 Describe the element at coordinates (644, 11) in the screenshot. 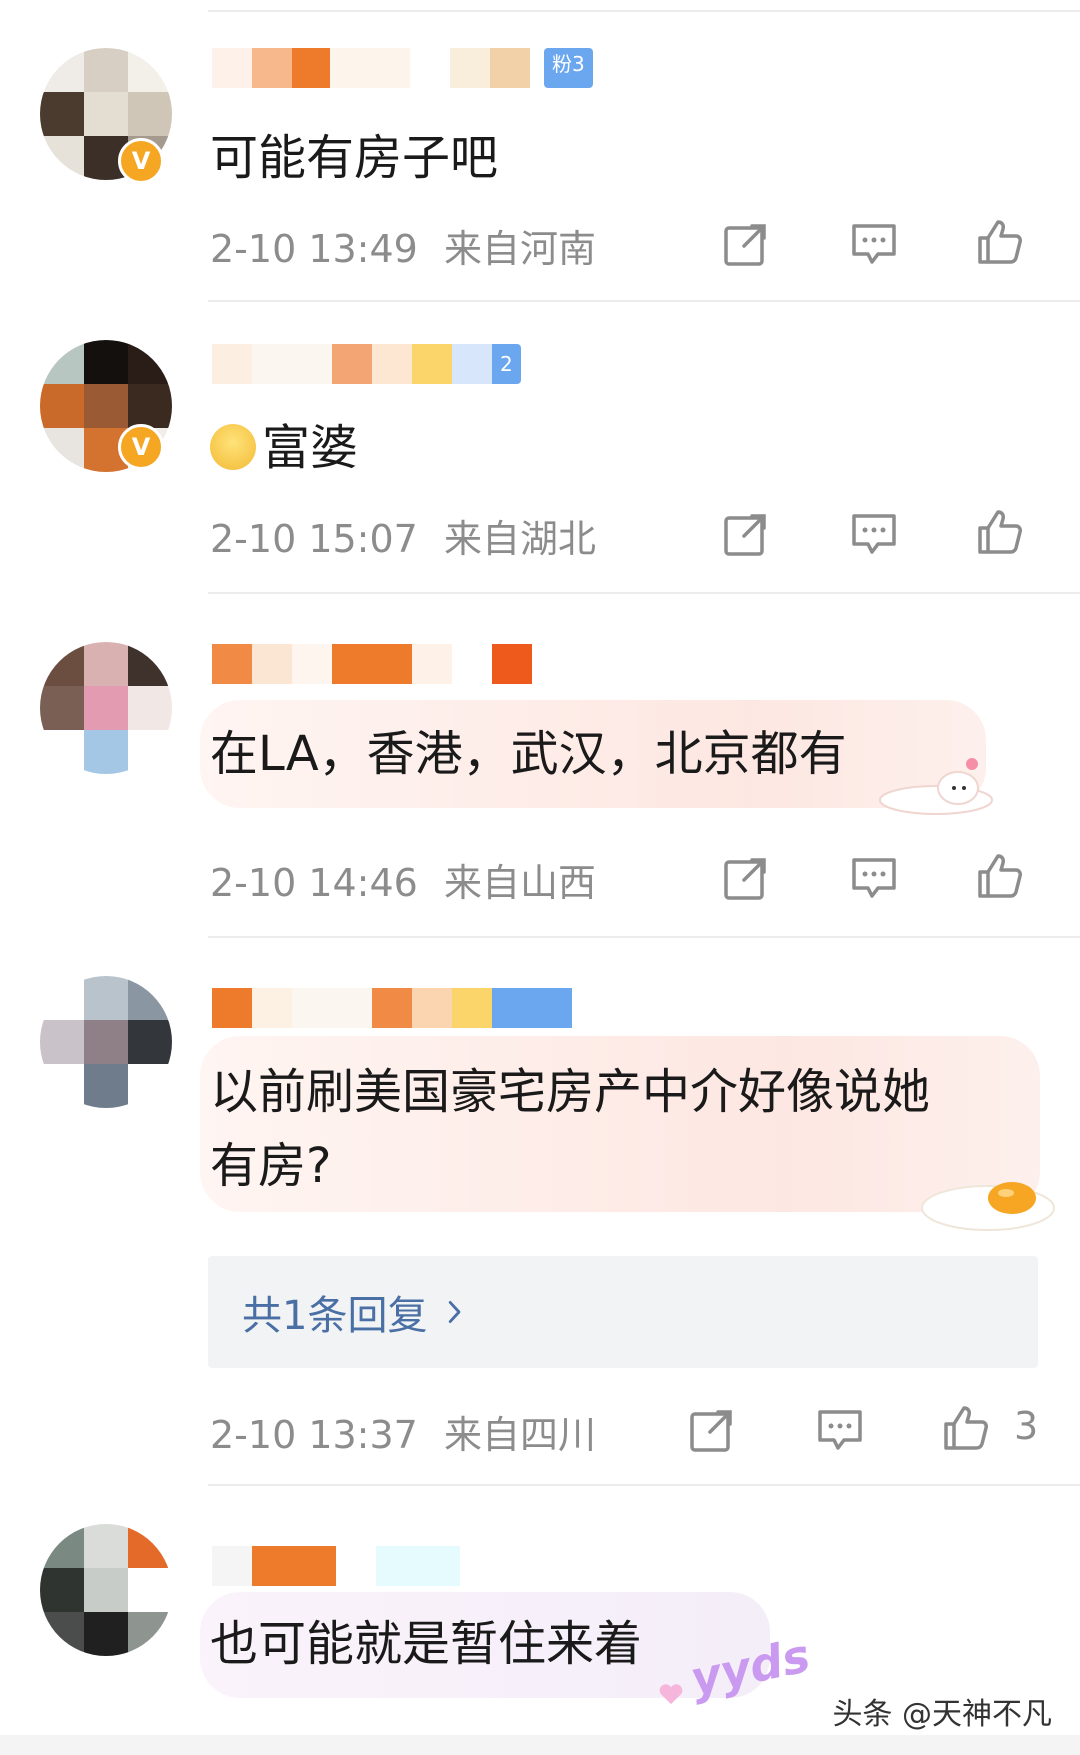

I see `top-divider` at that location.